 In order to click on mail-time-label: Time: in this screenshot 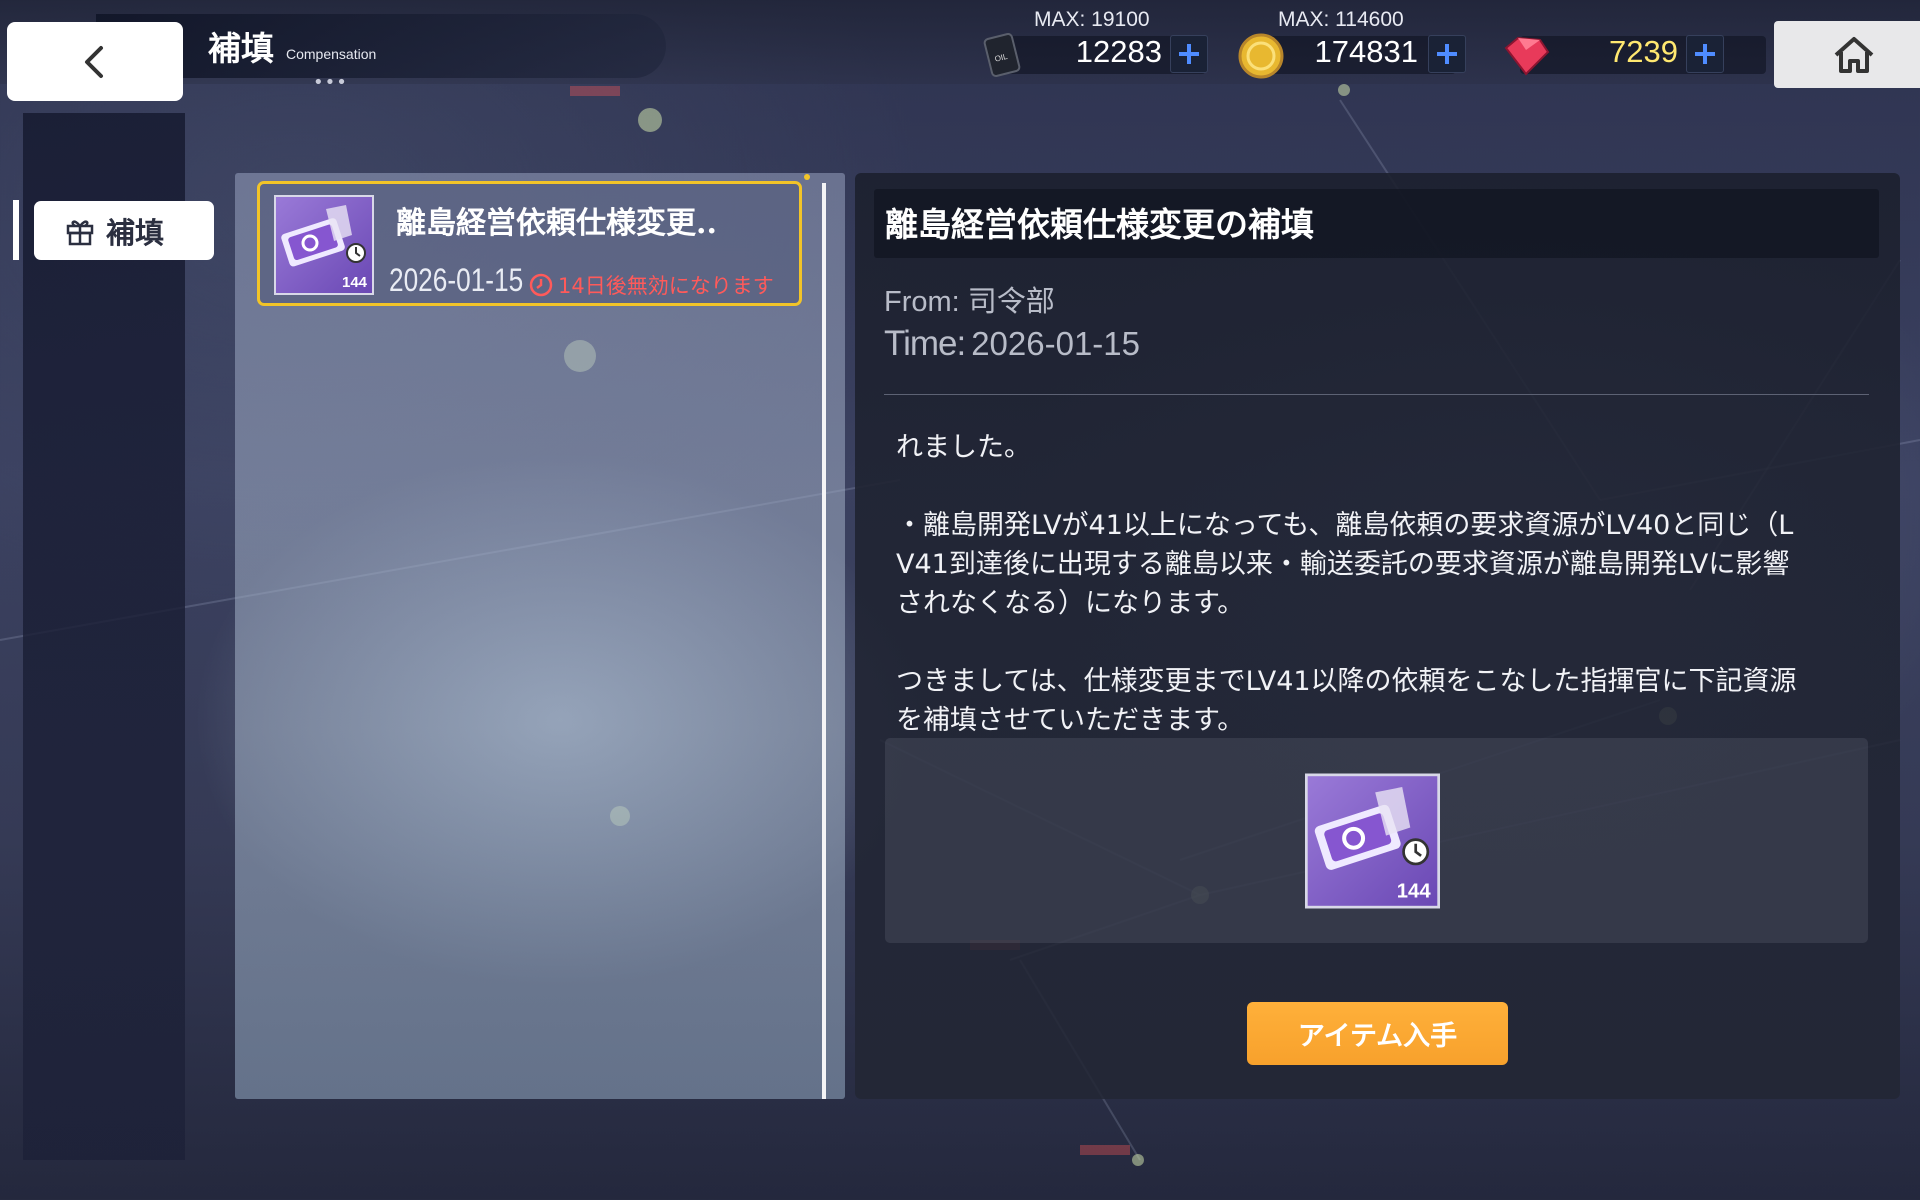, I will do `click(925, 343)`.